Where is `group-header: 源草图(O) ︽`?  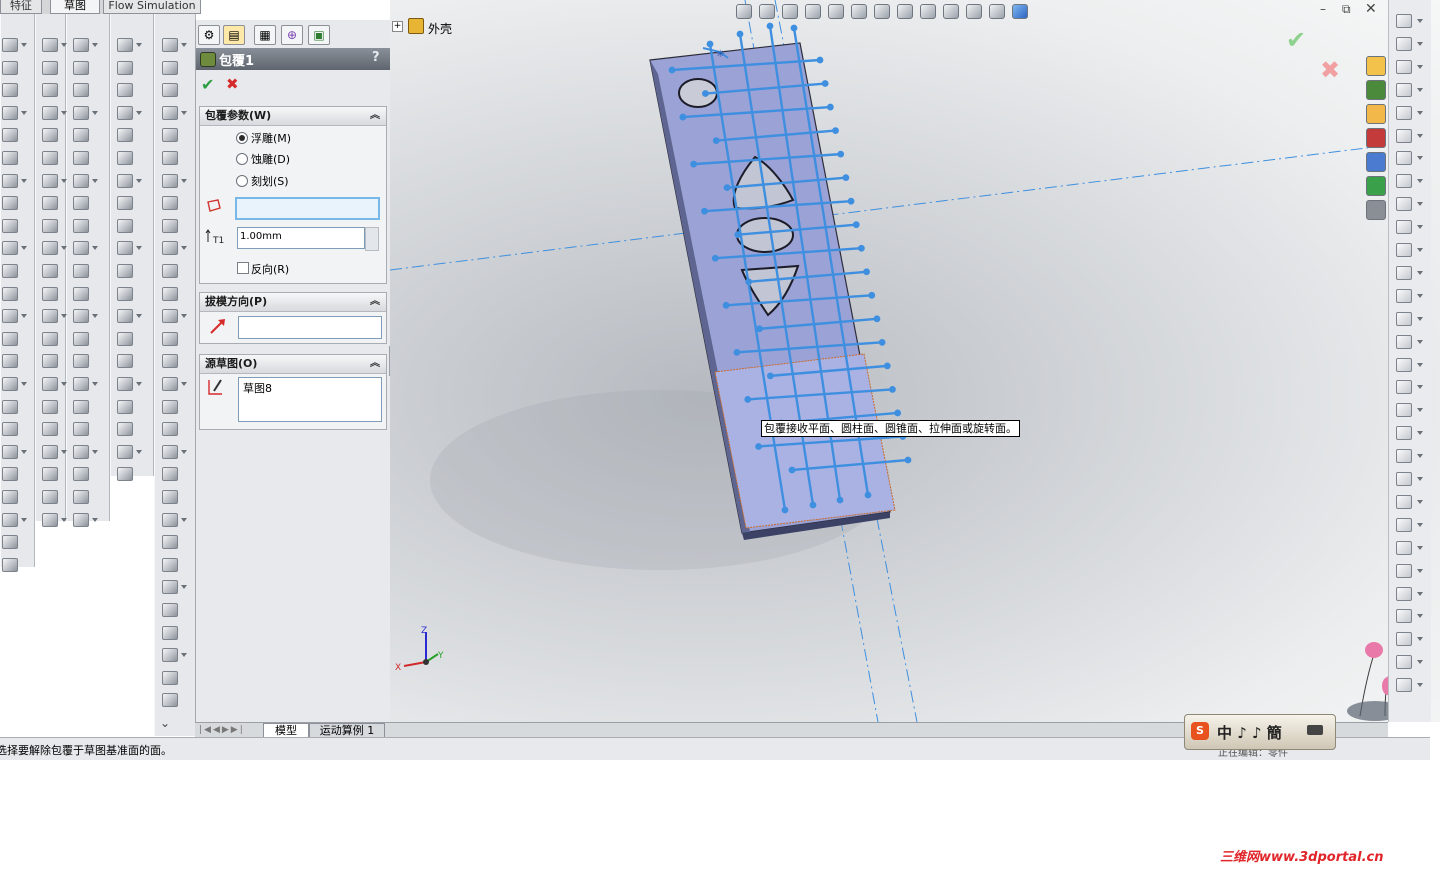 group-header: 源草图(O) ︽ is located at coordinates (293, 364).